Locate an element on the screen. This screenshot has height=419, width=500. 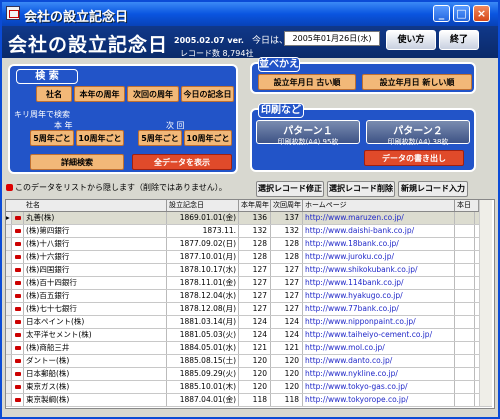
founding-date-cell: 1878.12.08(月) is located at coordinates (203, 309).